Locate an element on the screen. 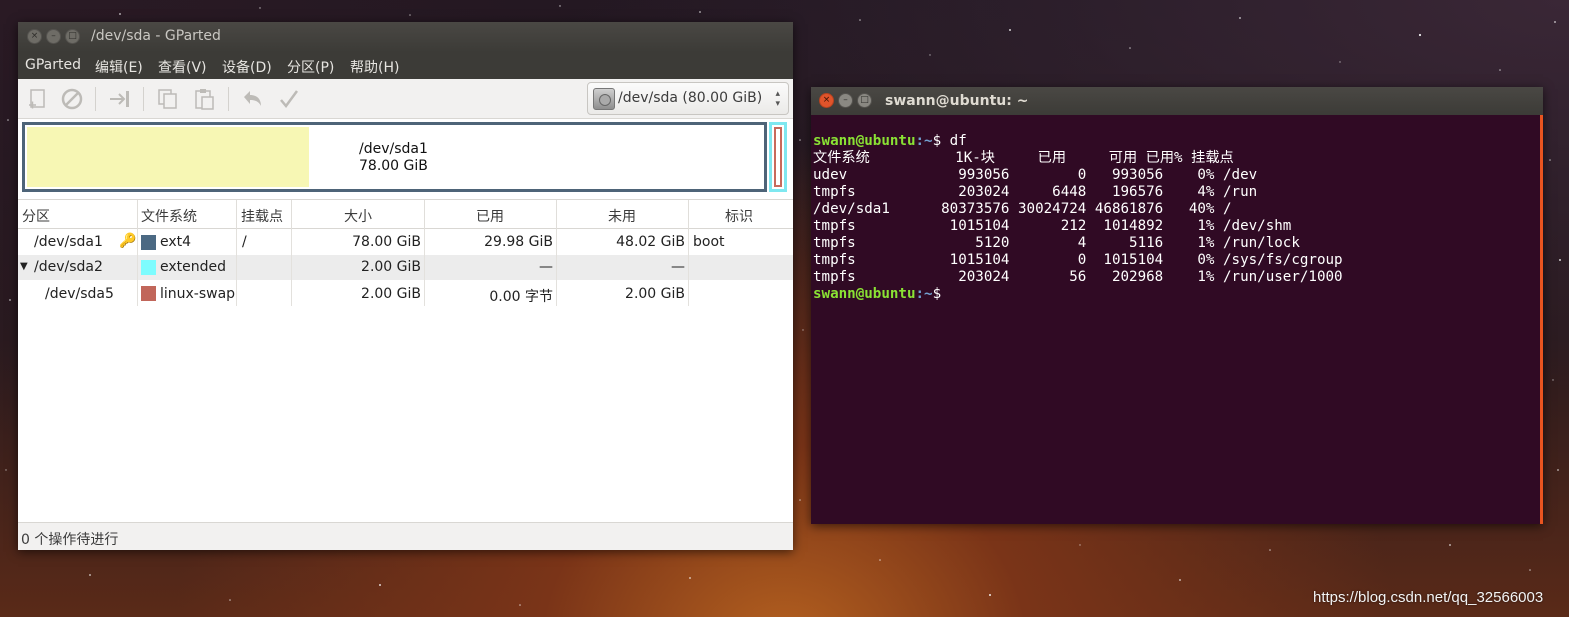  column-header-flags: 标识 is located at coordinates (739, 216).